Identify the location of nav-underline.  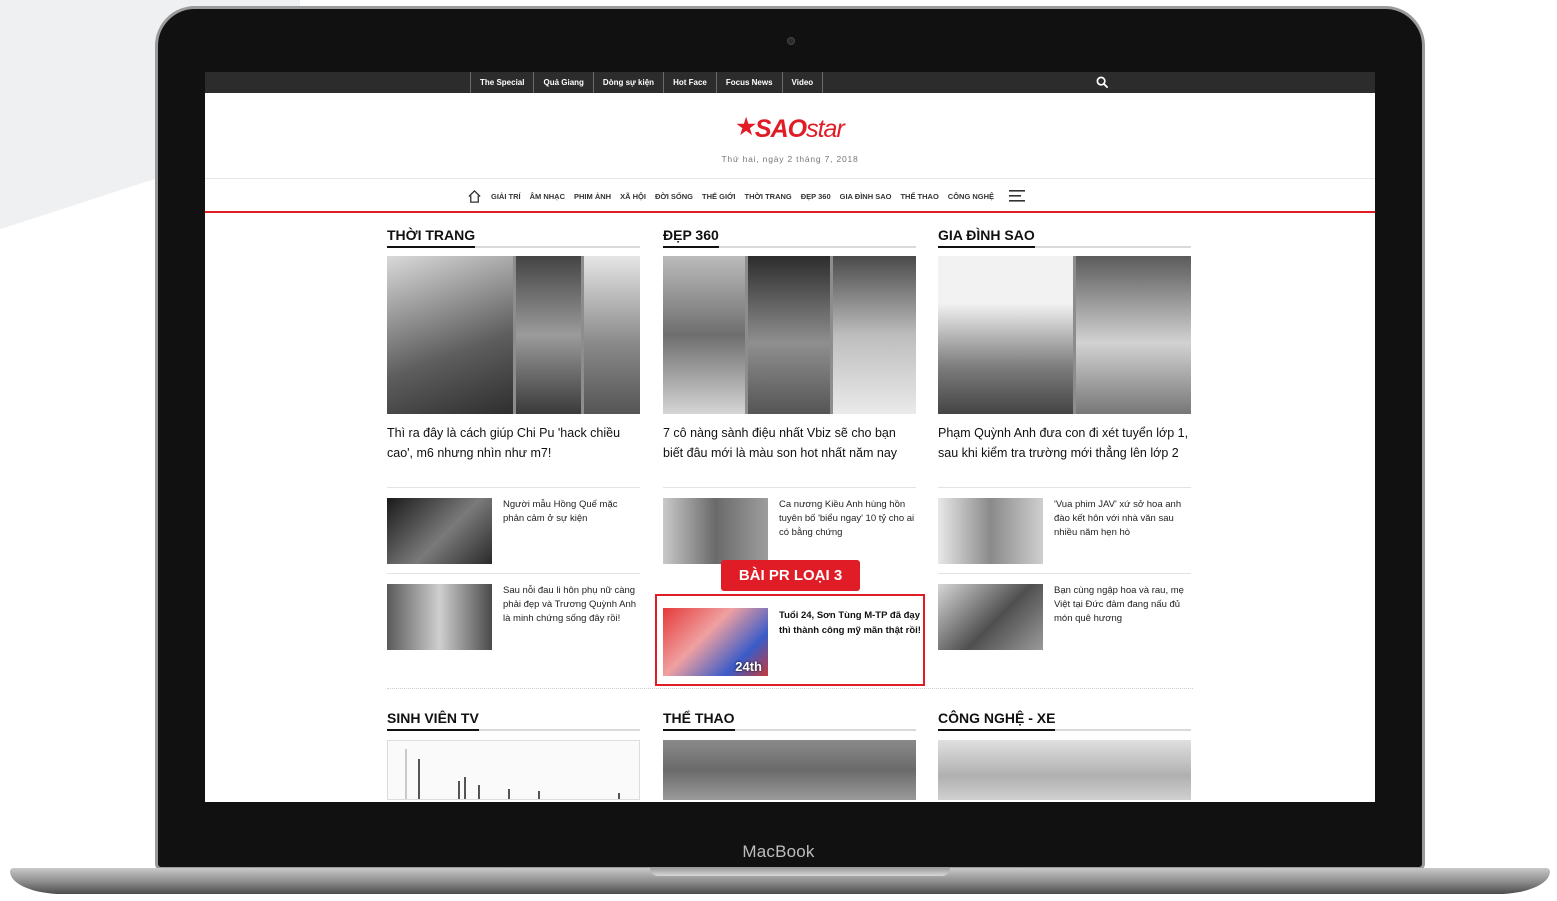
(790, 212).